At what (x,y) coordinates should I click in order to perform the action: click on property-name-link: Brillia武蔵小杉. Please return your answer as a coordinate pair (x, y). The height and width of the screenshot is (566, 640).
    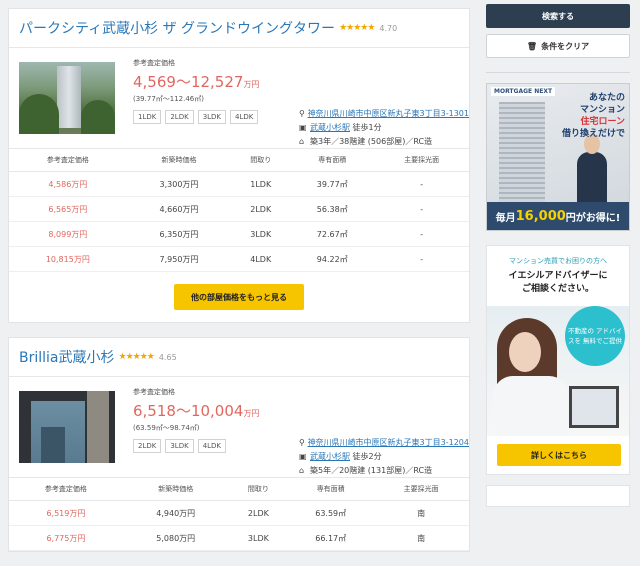
    Looking at the image, I should click on (67, 357).